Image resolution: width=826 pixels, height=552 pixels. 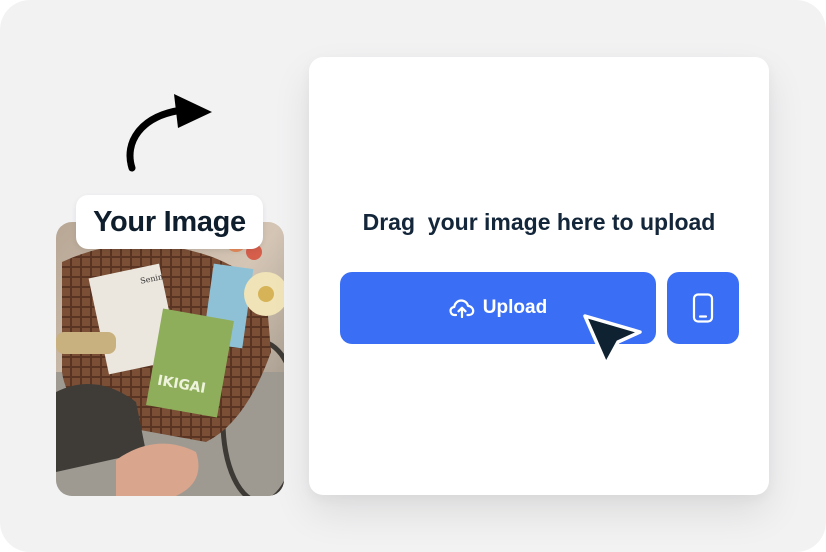 What do you see at coordinates (169, 222) in the screenshot?
I see `your-image-label: Your Image` at bounding box center [169, 222].